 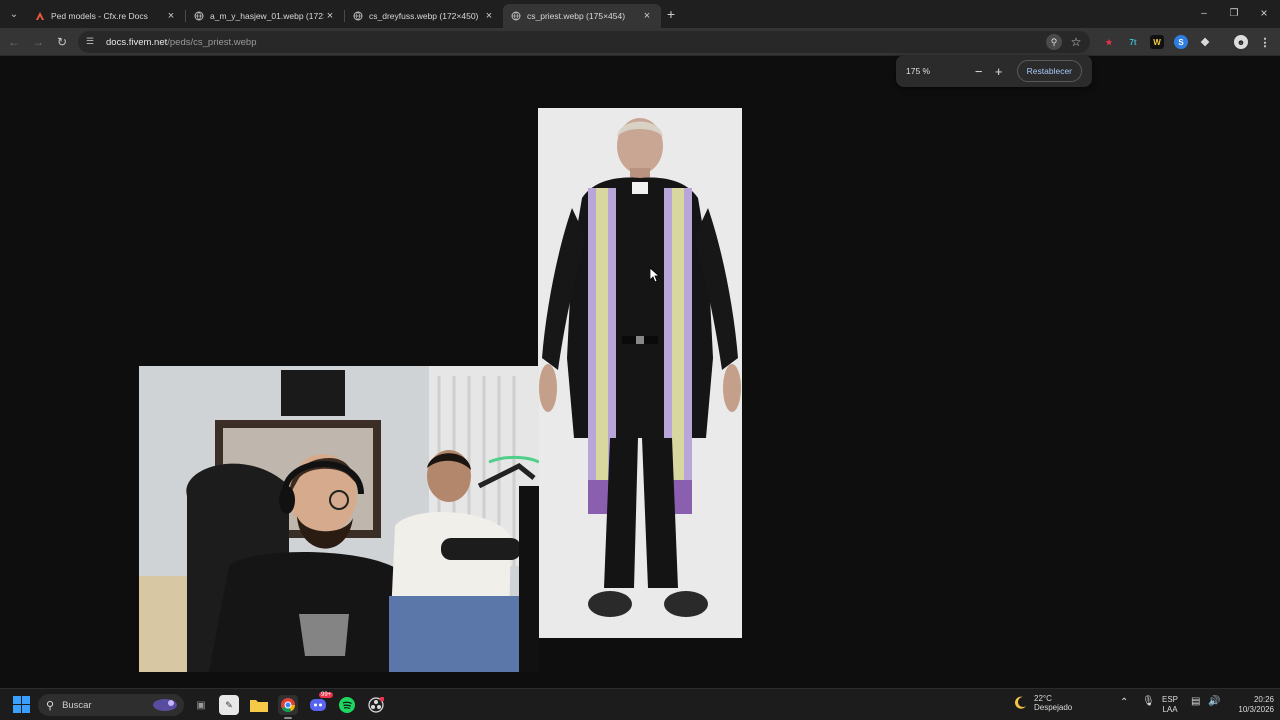 I want to click on app-notepad-icon: ✎, so click(x=229, y=705).